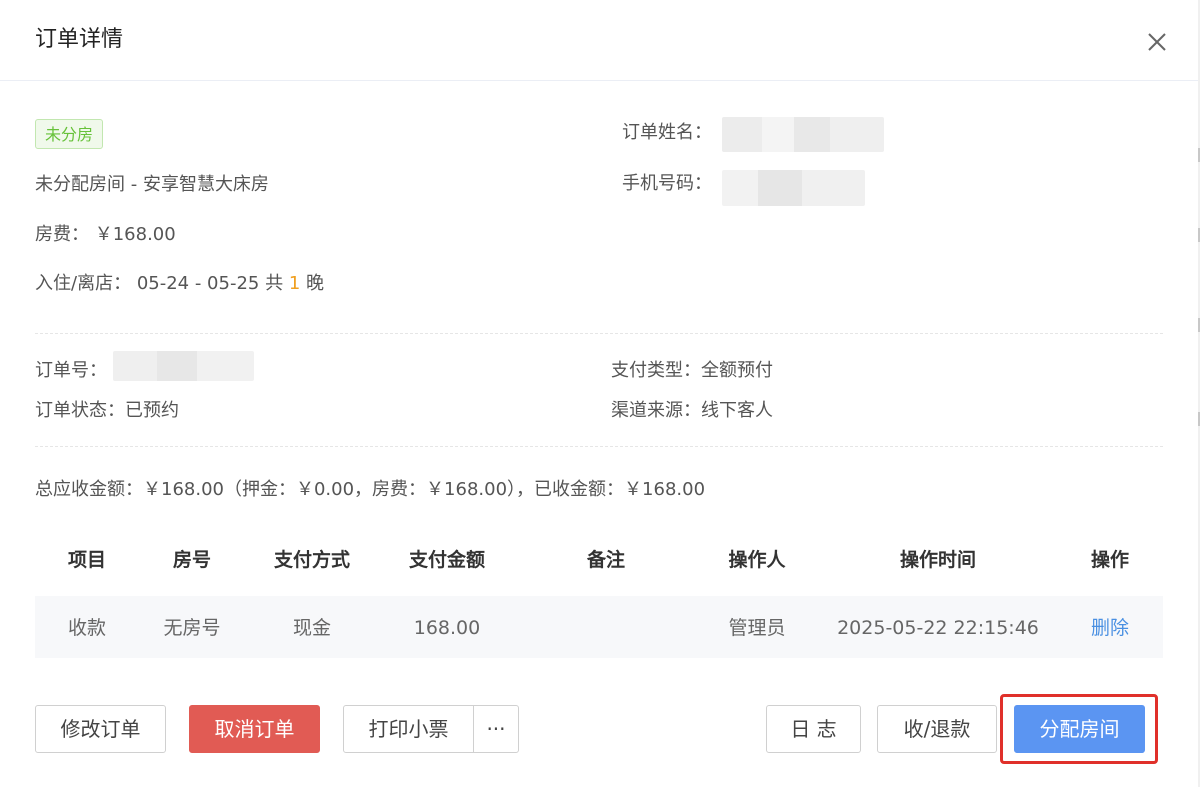  Describe the element at coordinates (496, 729) in the screenshot. I see `more-options-button: ···` at that location.